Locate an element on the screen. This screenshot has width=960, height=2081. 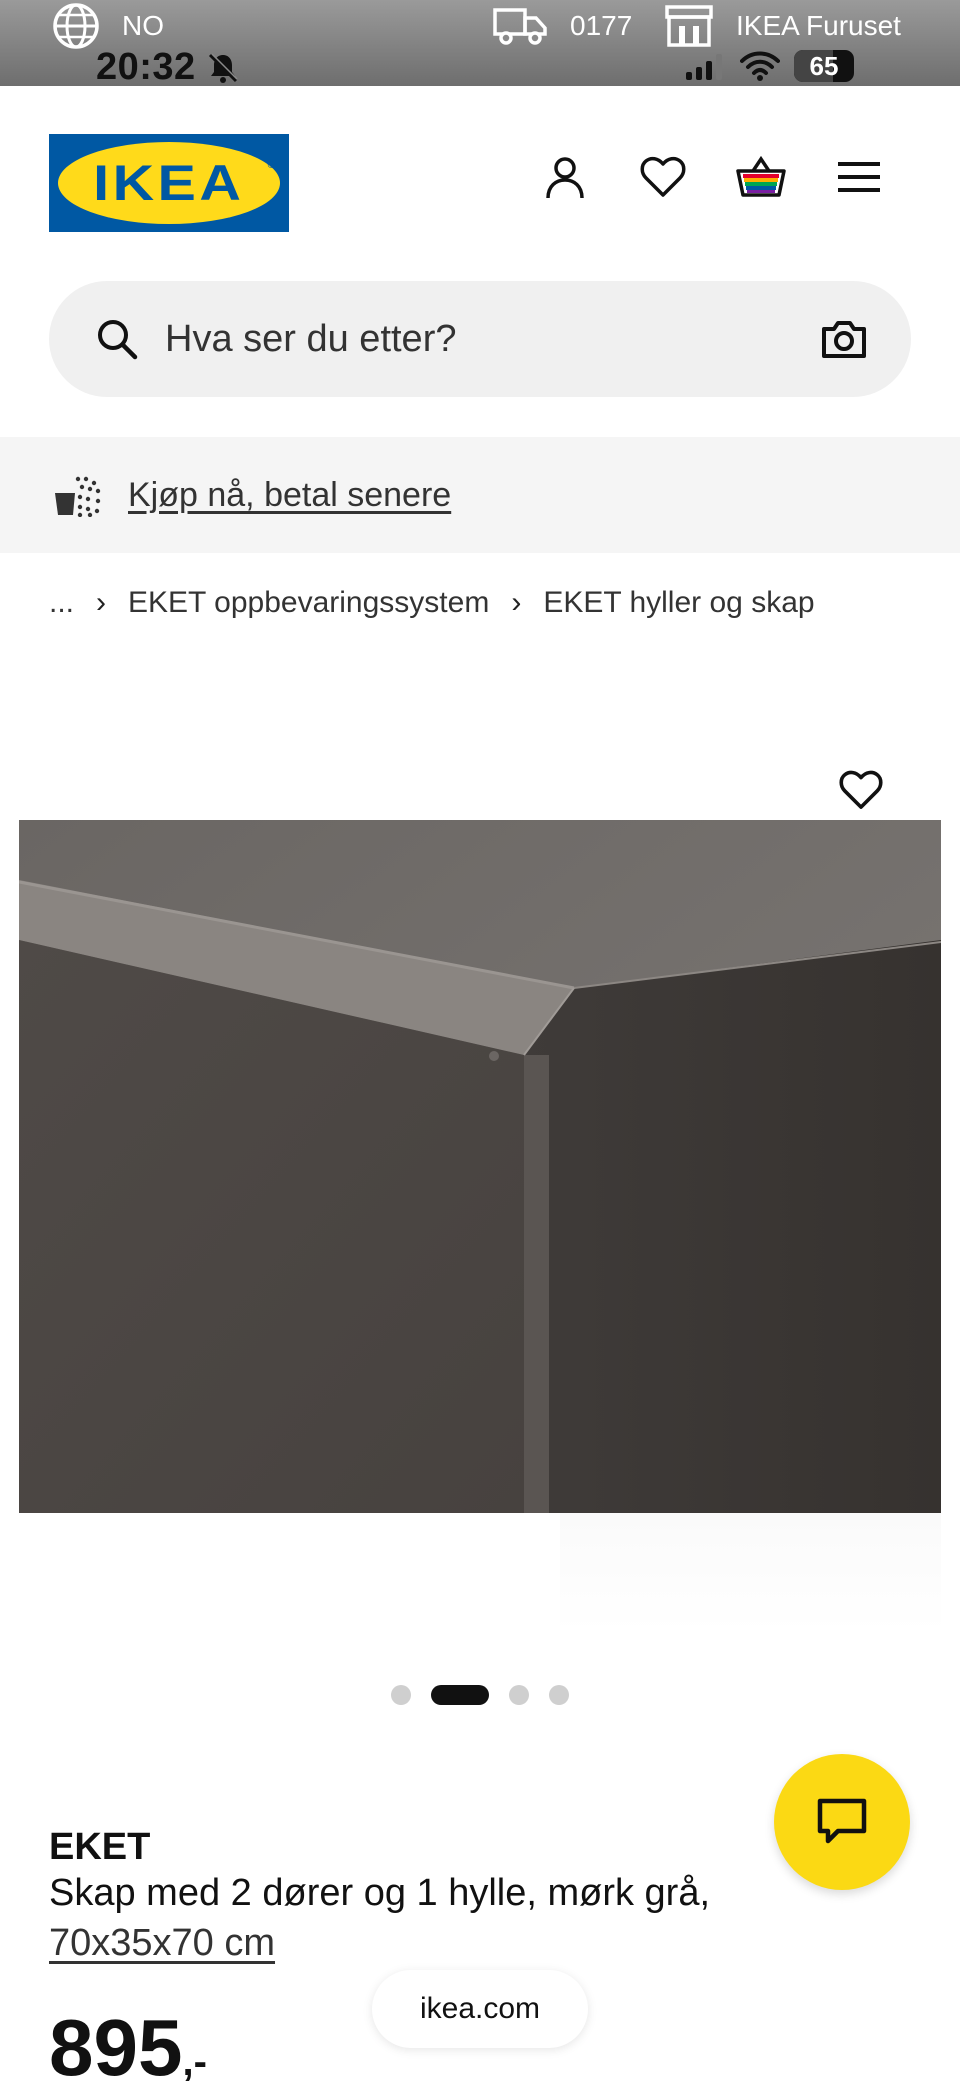
battery-level: 65 is located at coordinates (824, 66).